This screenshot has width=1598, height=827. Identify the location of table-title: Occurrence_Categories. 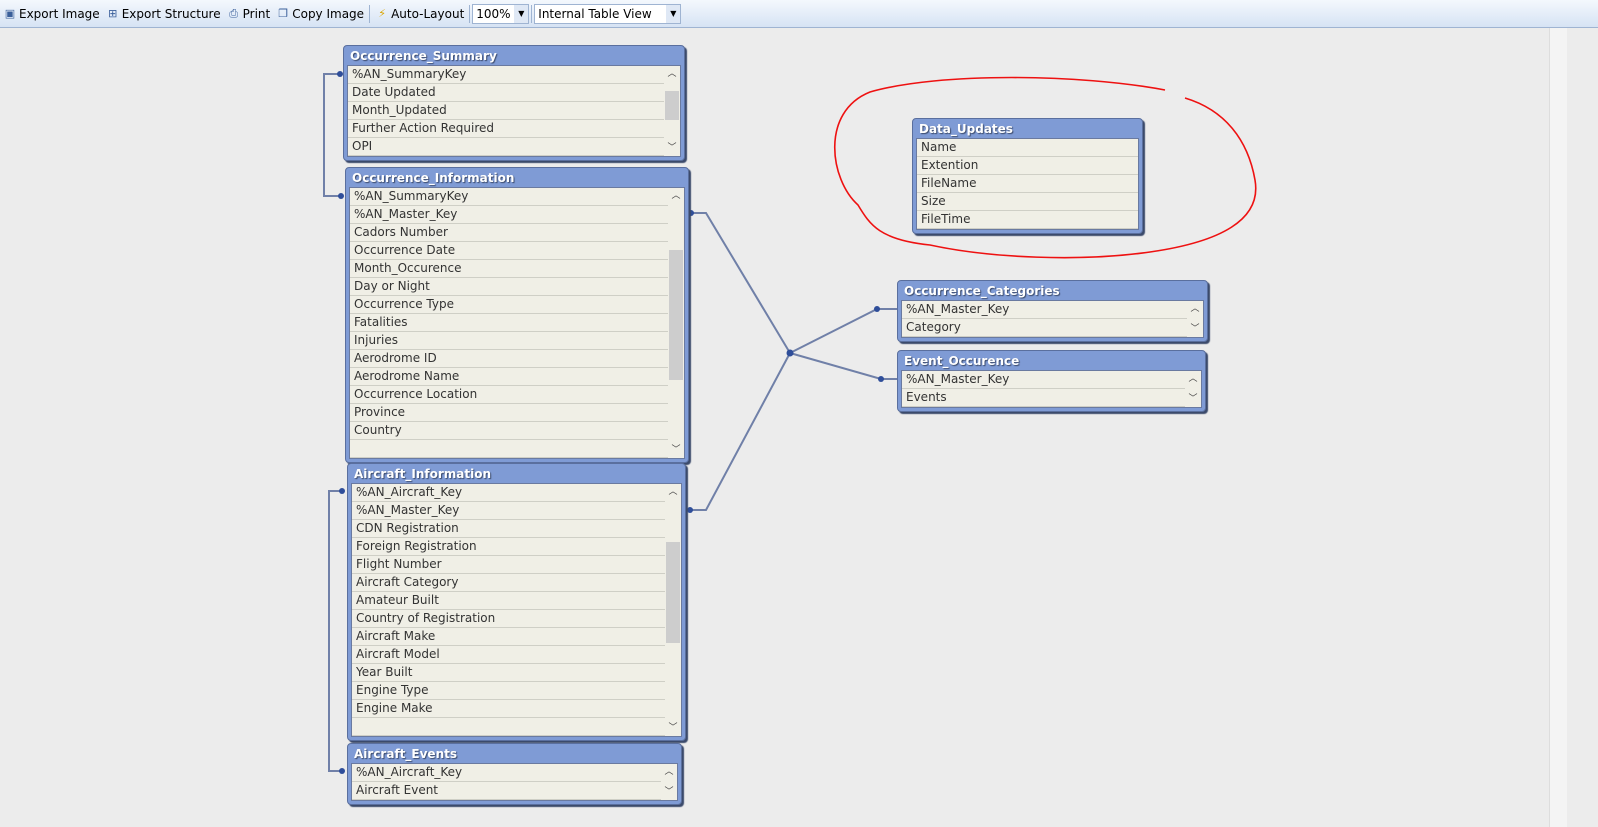
(1052, 290).